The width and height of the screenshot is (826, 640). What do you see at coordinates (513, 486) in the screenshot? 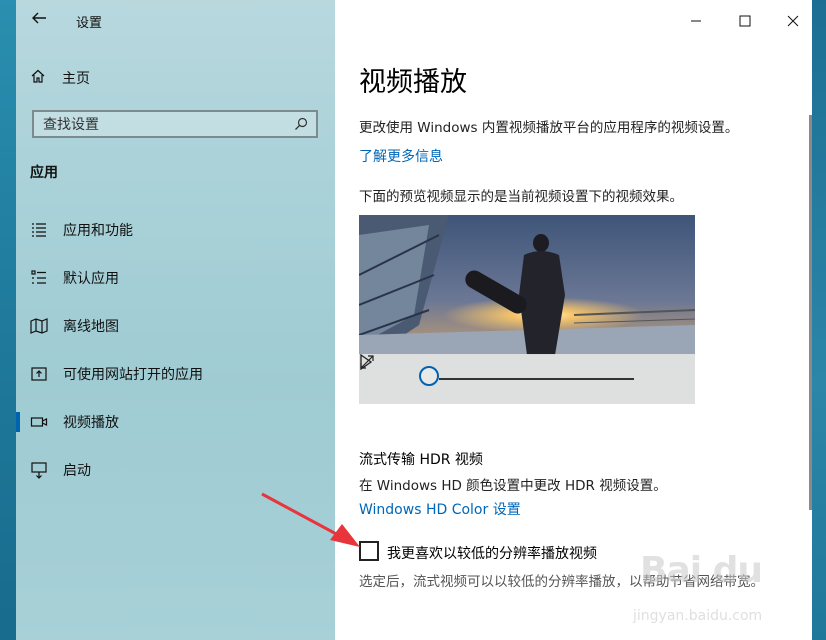
I see `hdr-description: 在 Windows HD 颜色设置中更改 HDR 视频设置。` at bounding box center [513, 486].